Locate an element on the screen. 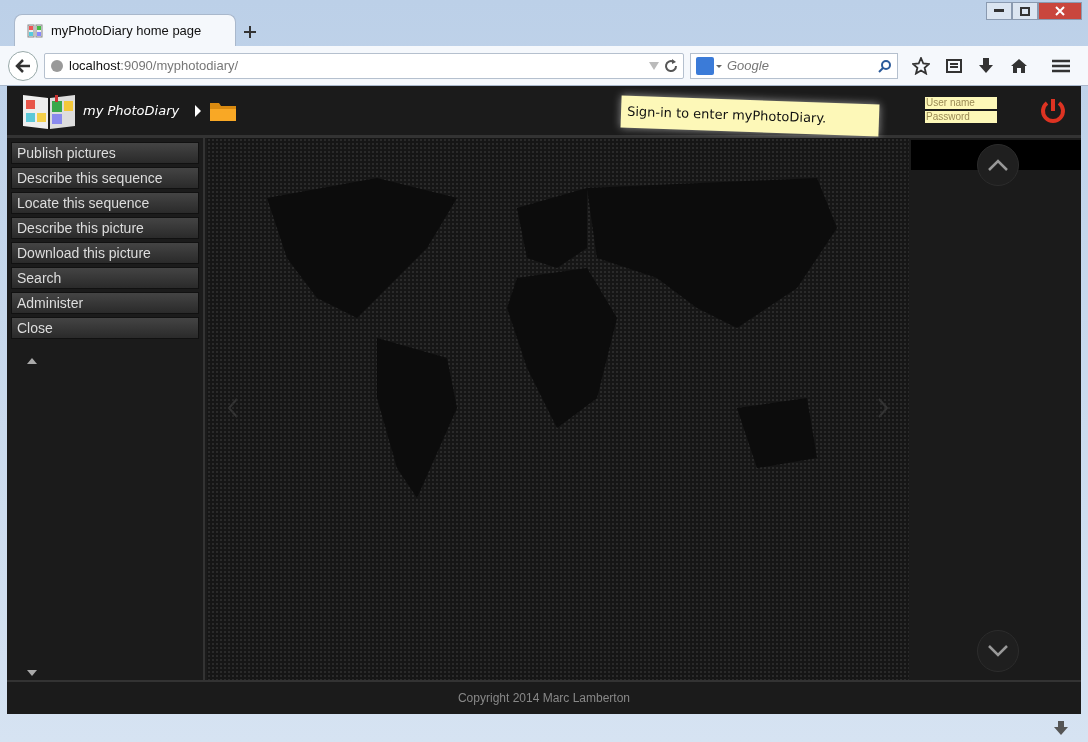 The height and width of the screenshot is (742, 1088). back-arrow-icon is located at coordinates (23, 65).